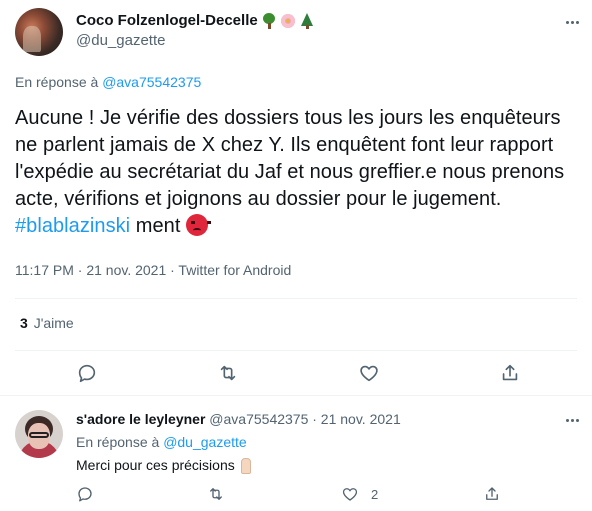 Image resolution: width=592 pixels, height=511 pixels. What do you see at coordinates (24, 323) in the screenshot?
I see `likes-count: 3` at bounding box center [24, 323].